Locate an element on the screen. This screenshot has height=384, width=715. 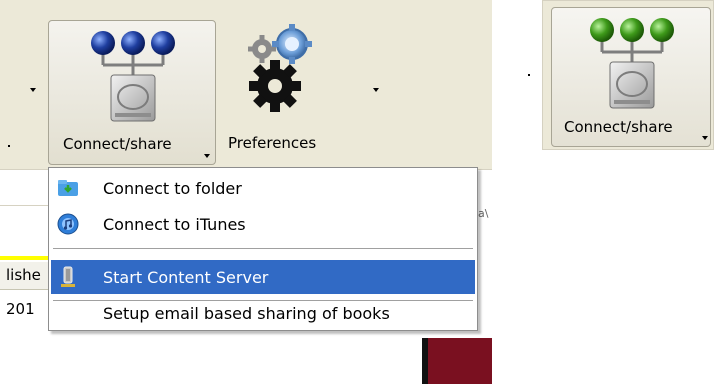
highlight-strip is located at coordinates (24, 258).